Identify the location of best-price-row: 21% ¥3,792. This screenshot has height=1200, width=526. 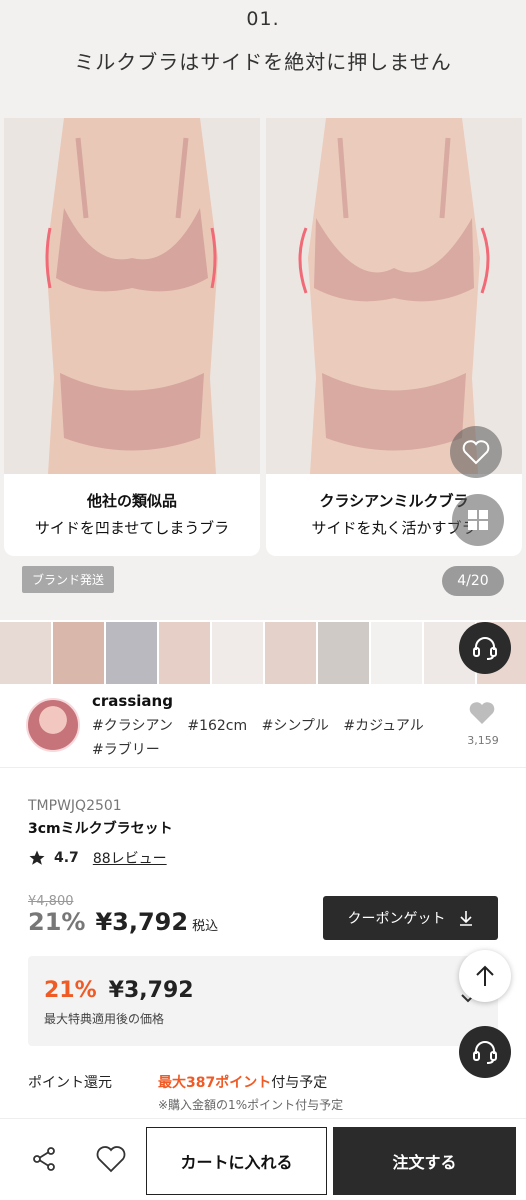
(119, 990).